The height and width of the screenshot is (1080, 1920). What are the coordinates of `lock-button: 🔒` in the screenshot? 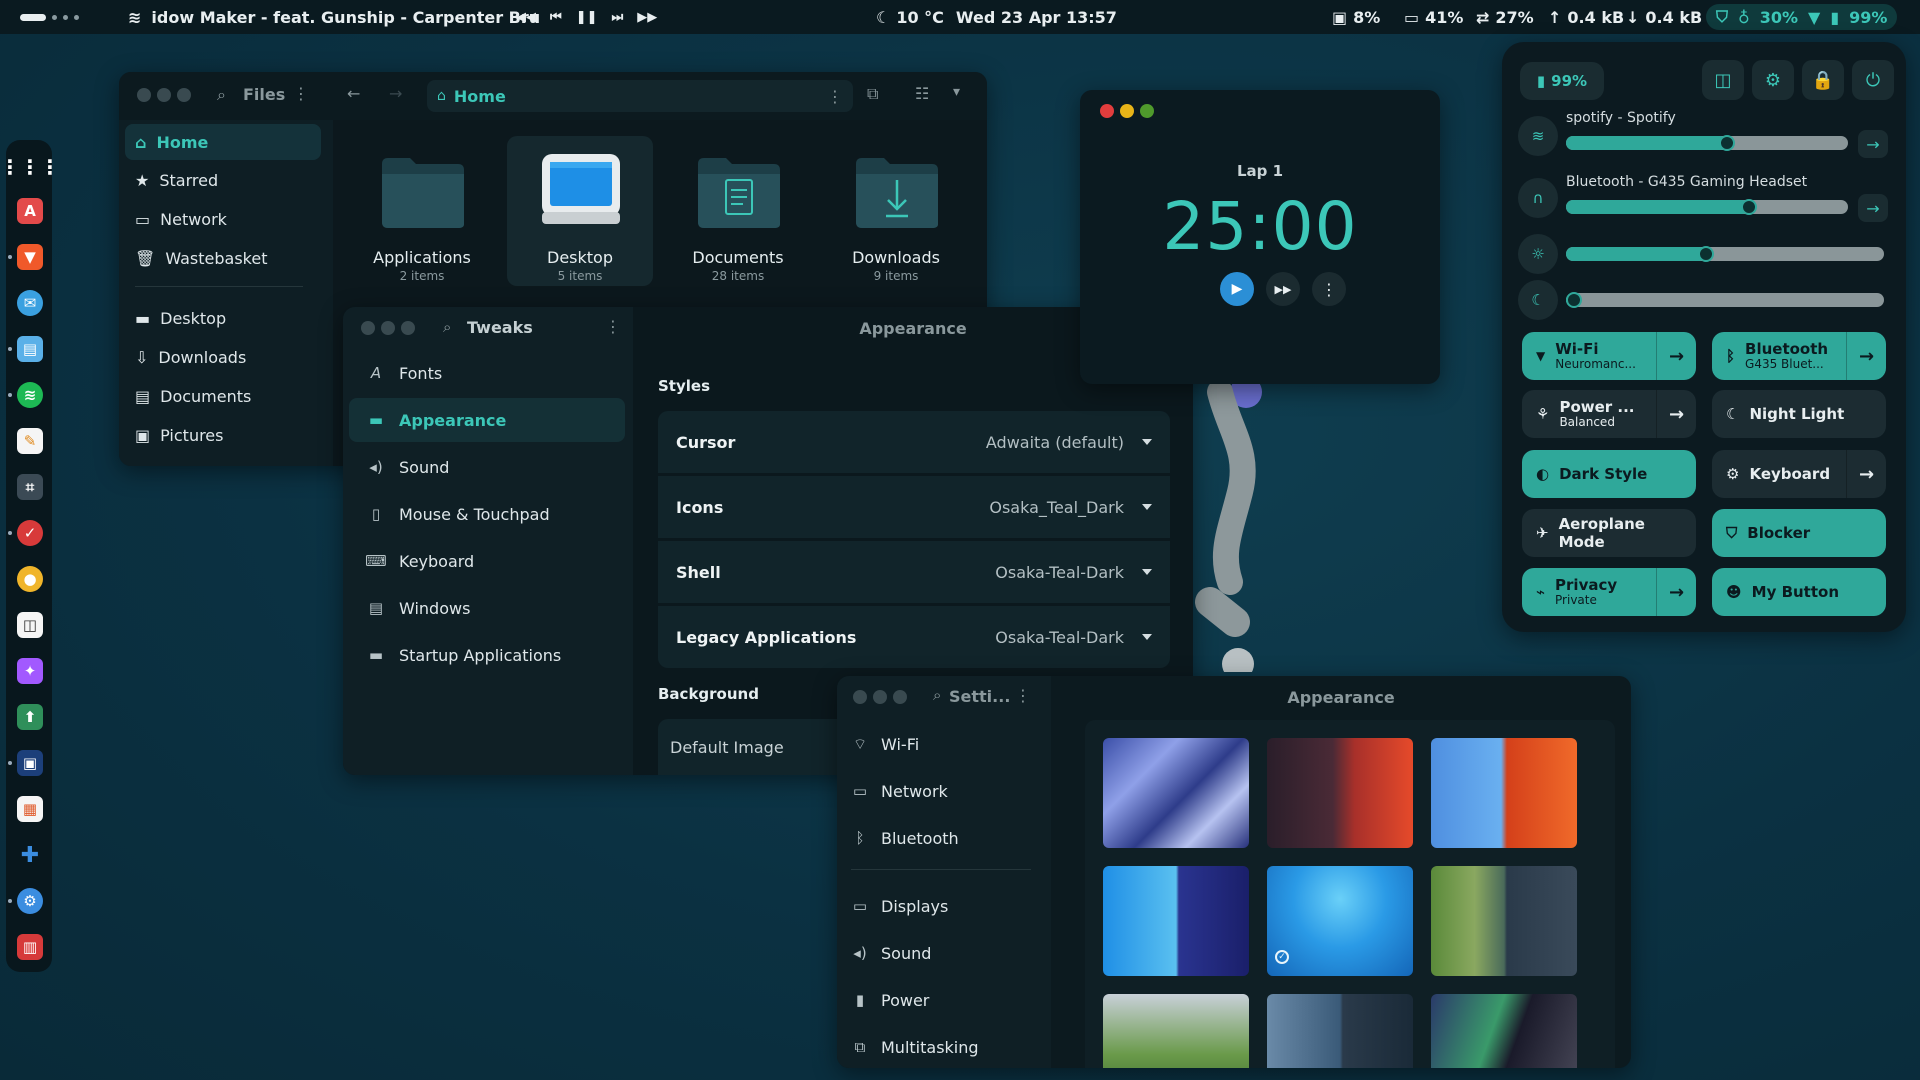 It's located at (1823, 80).